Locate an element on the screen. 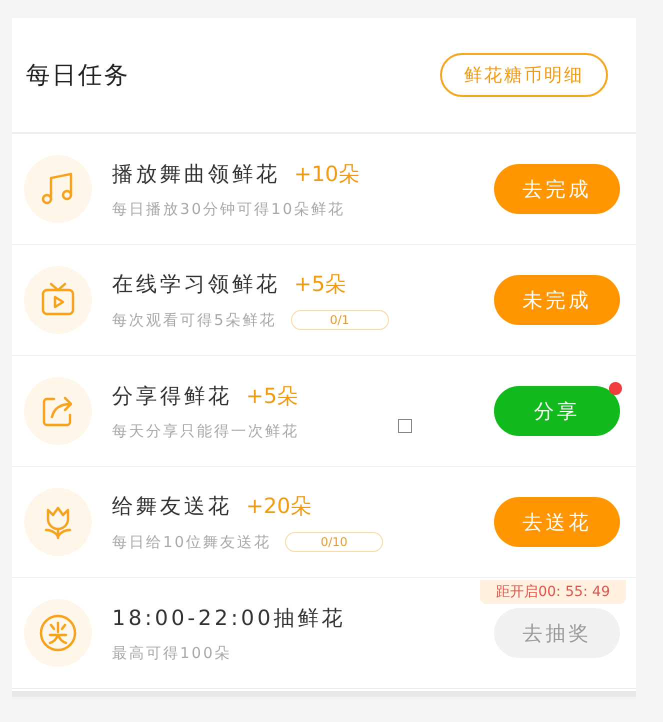 The image size is (663, 722). task-title: 给舞友送花 is located at coordinates (172, 506).